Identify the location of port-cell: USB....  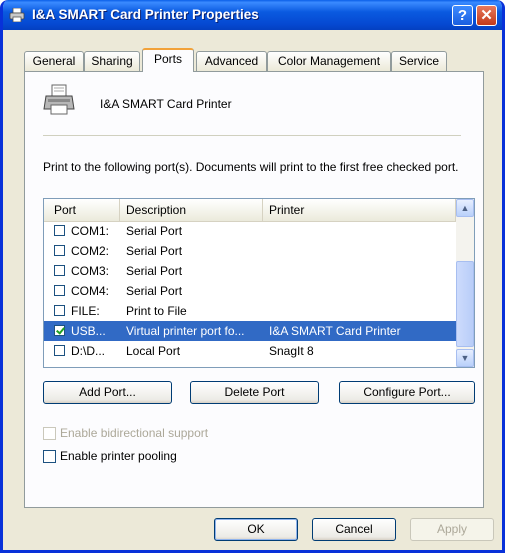
(88, 331).